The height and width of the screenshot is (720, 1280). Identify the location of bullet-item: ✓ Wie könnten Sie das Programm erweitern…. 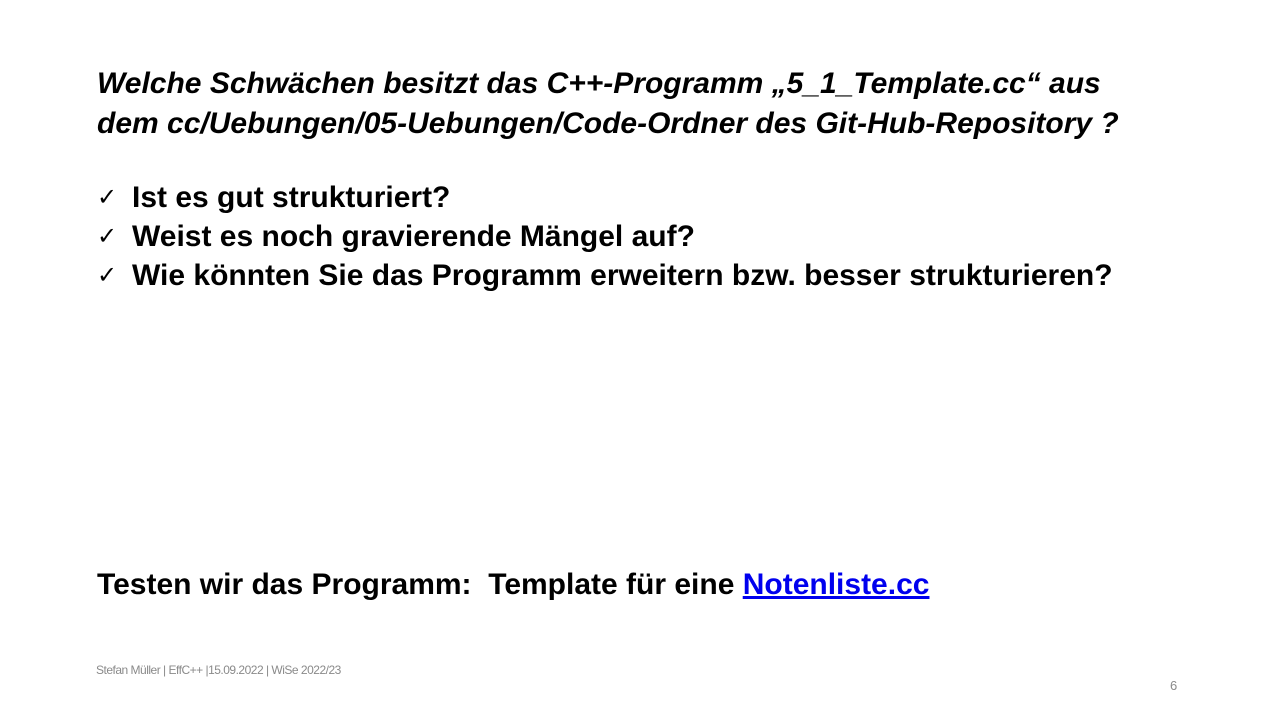
(605, 275).